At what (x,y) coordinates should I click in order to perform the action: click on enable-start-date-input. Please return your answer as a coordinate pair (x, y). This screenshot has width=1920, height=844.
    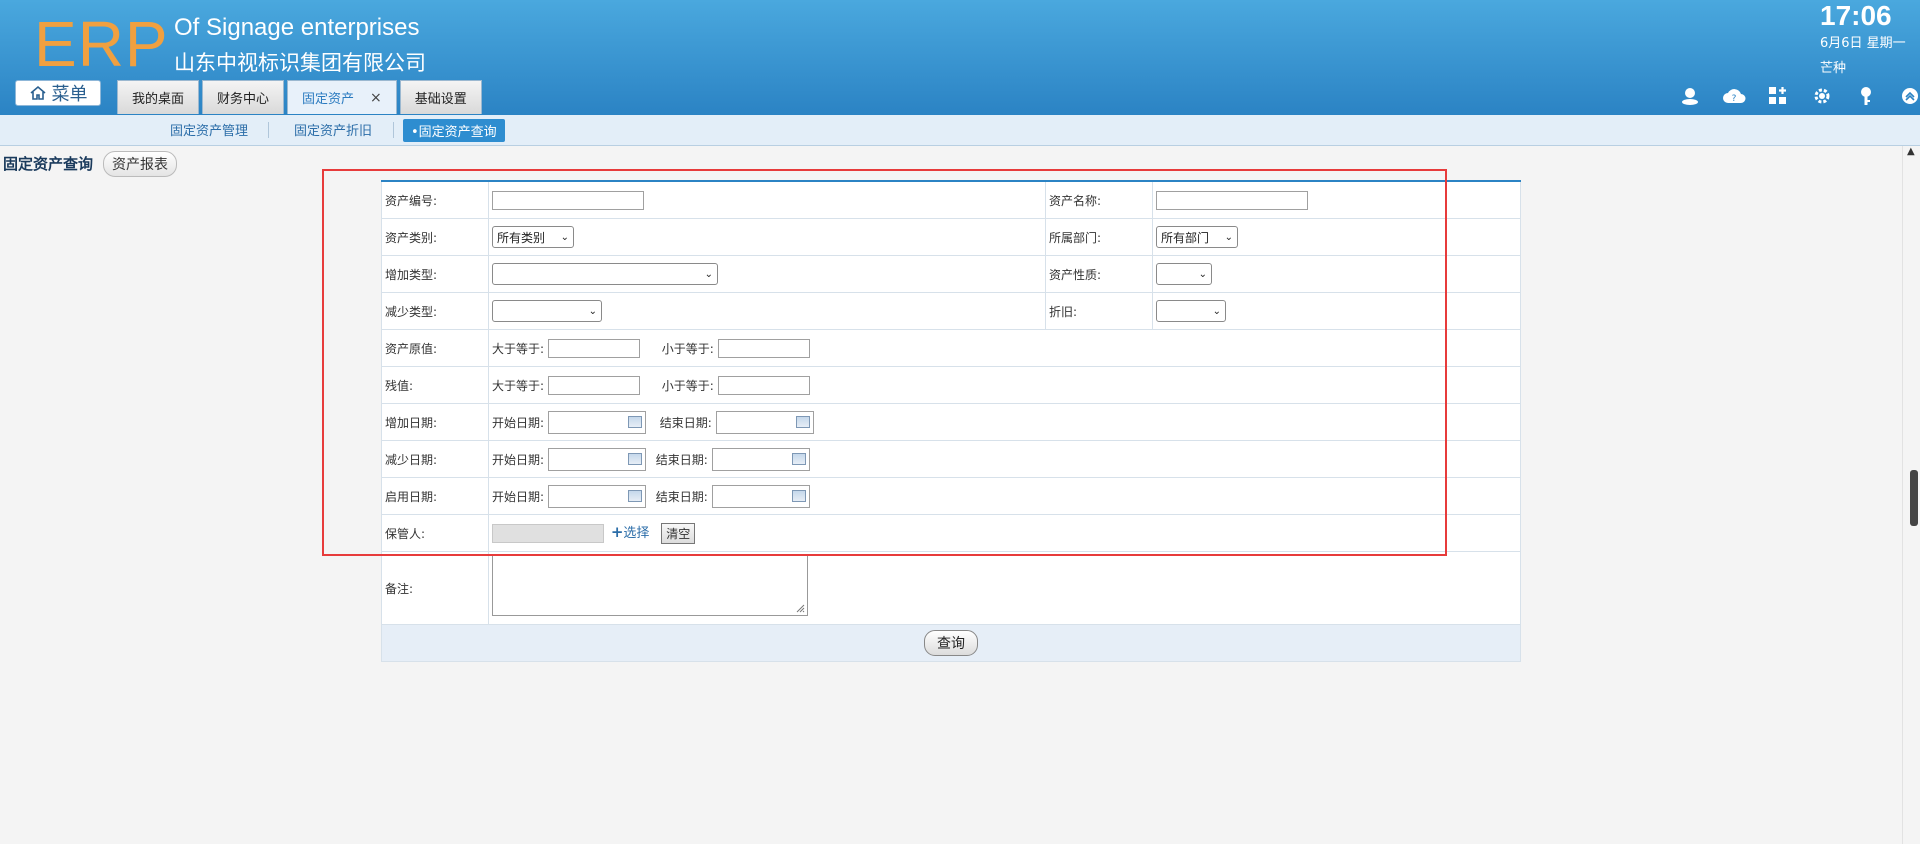
    Looking at the image, I should click on (597, 496).